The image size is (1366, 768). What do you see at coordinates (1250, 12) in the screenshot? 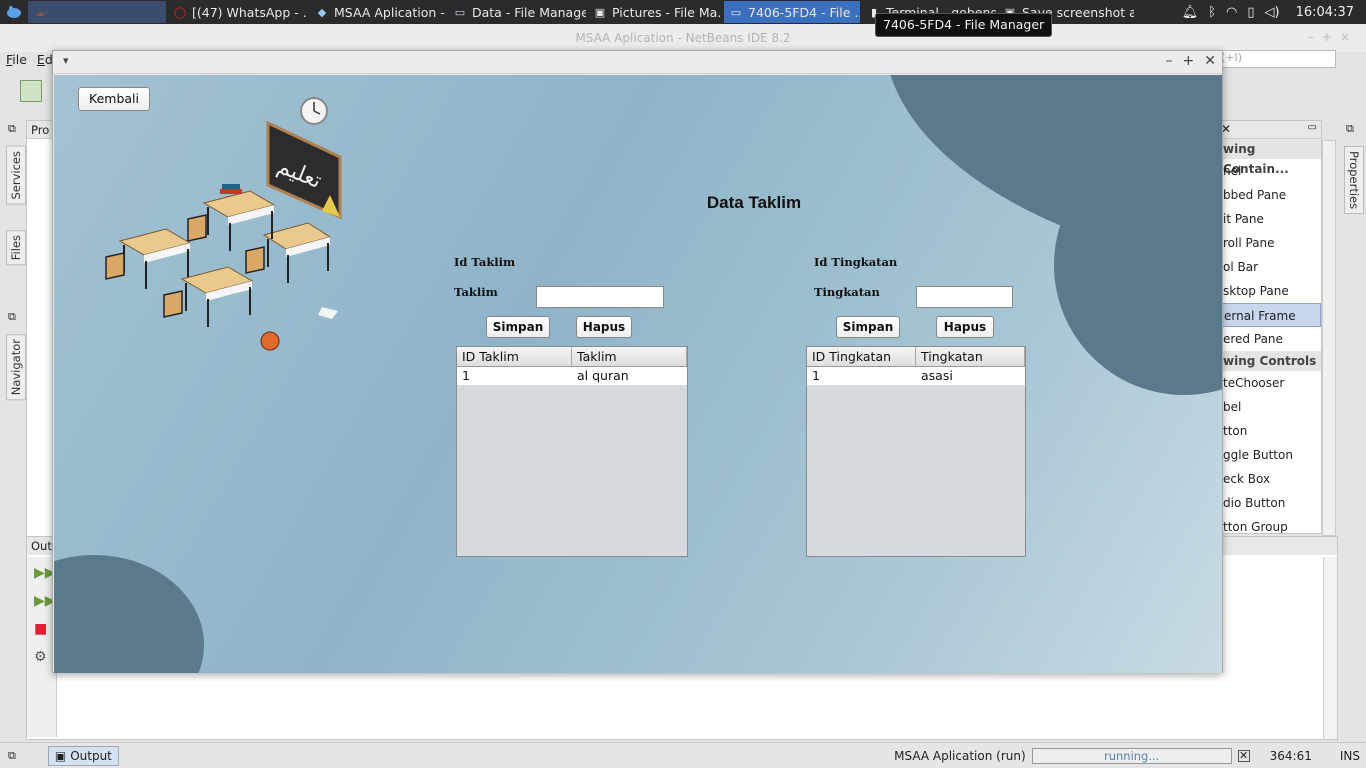
I see `battery-icon: ▯` at bounding box center [1250, 12].